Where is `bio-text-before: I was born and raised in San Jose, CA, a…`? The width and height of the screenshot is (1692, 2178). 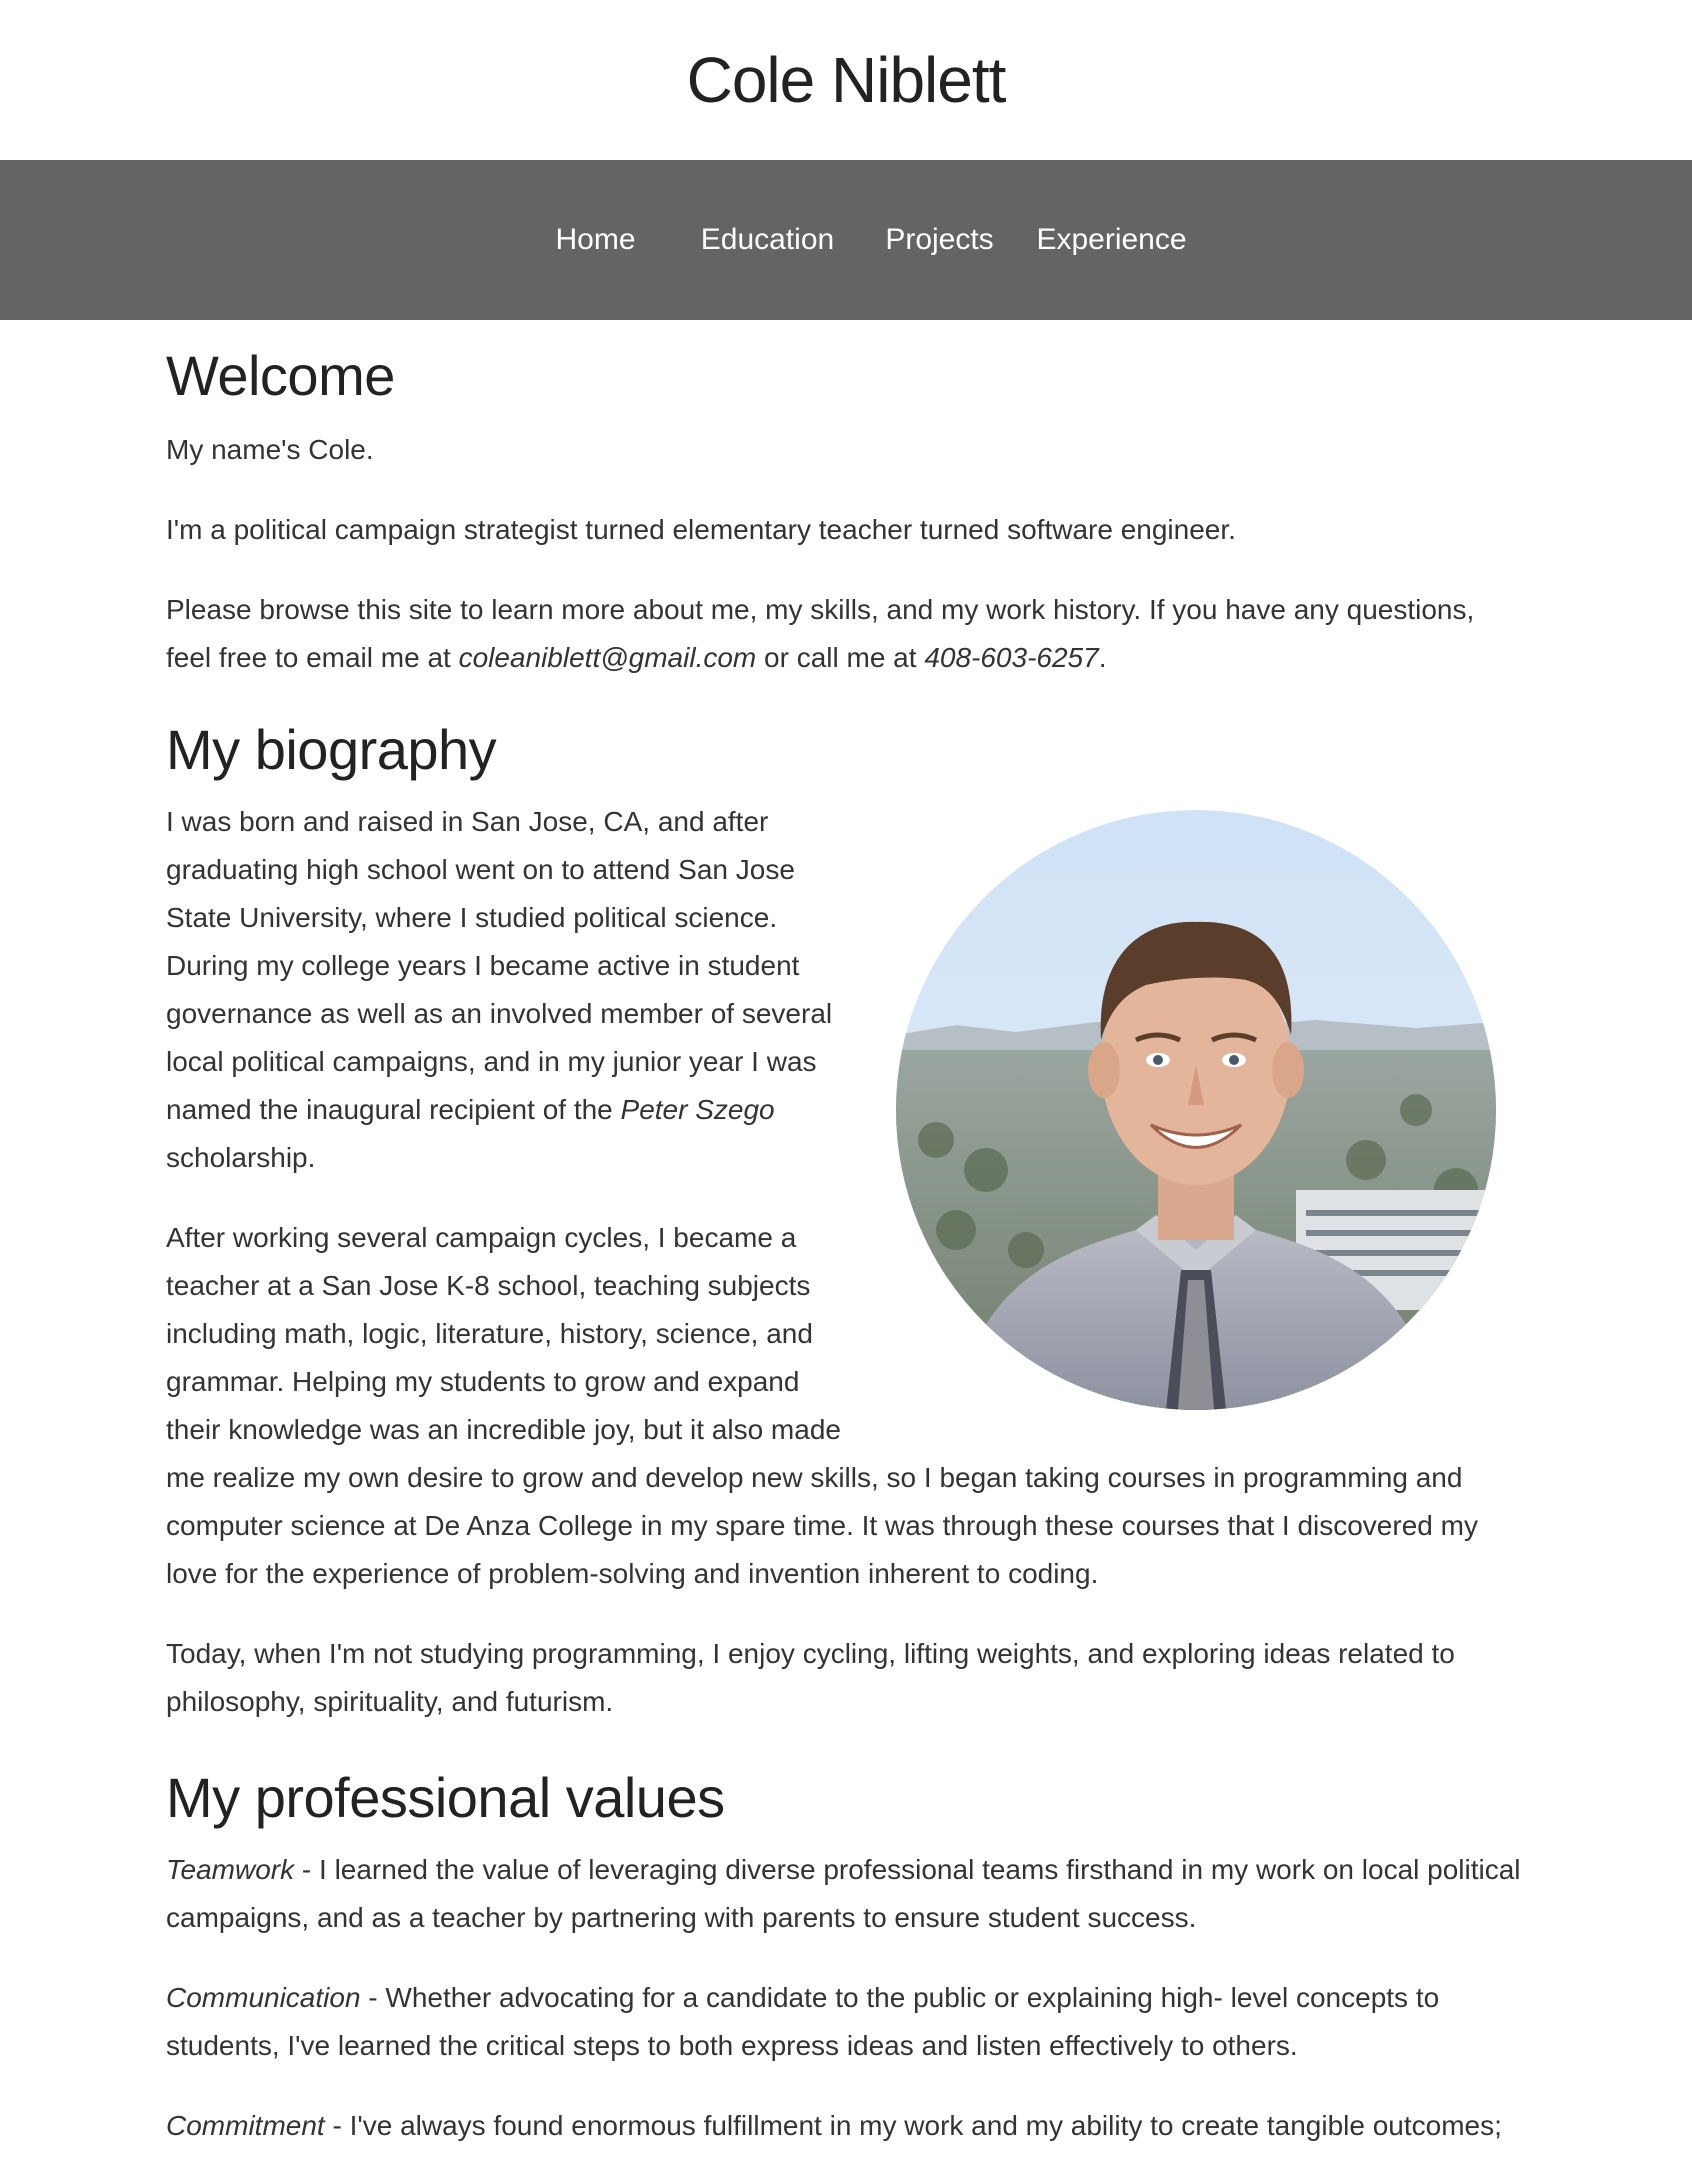
bio-text-before: I was born and raised in San Jose, CA, a… is located at coordinates (499, 965).